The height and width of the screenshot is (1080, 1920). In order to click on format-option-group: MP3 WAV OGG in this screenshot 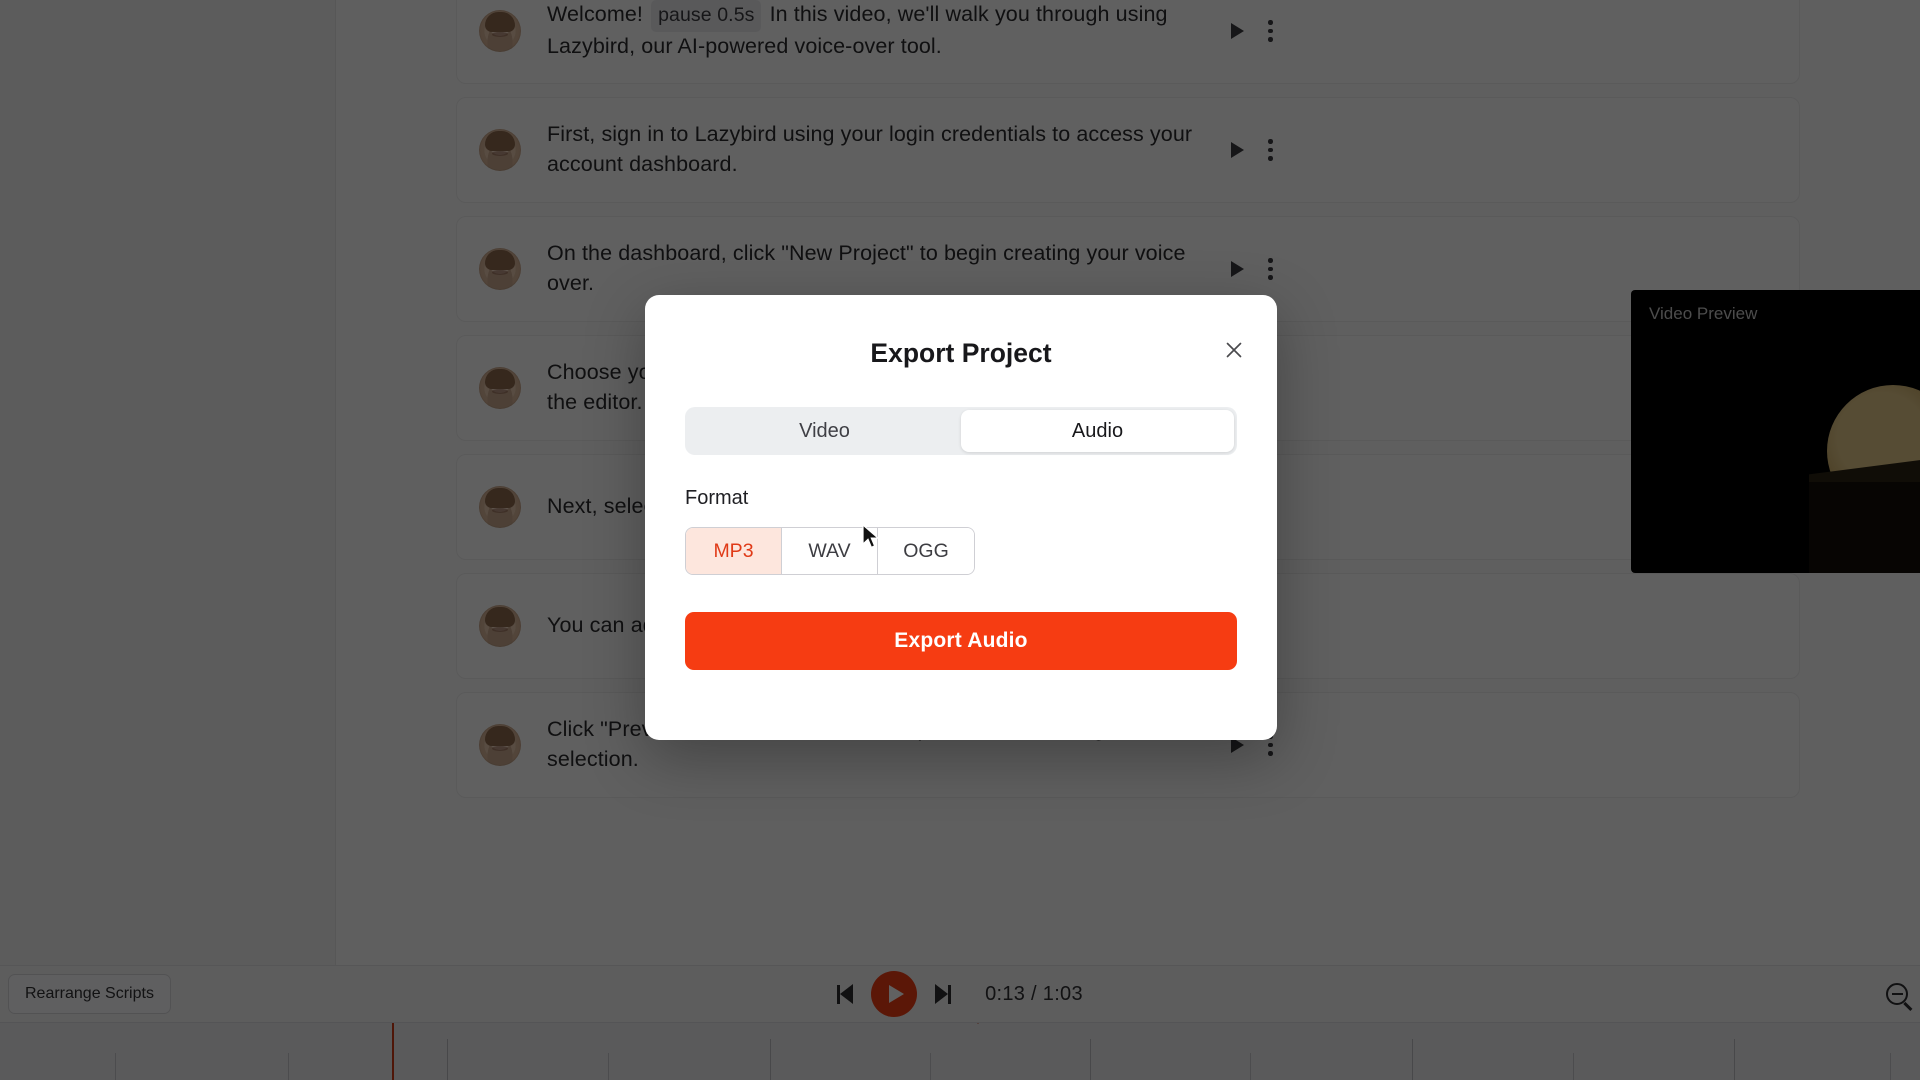, I will do `click(830, 551)`.